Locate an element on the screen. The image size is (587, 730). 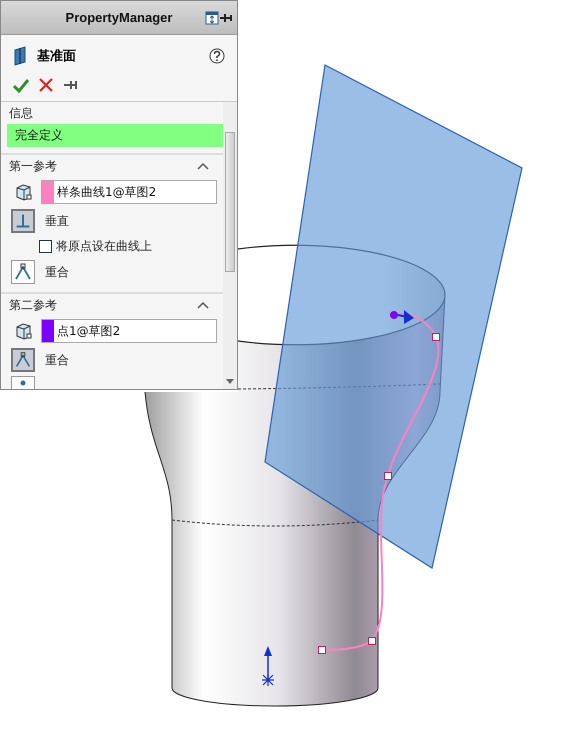
checkbox is located at coordinates (45, 246).